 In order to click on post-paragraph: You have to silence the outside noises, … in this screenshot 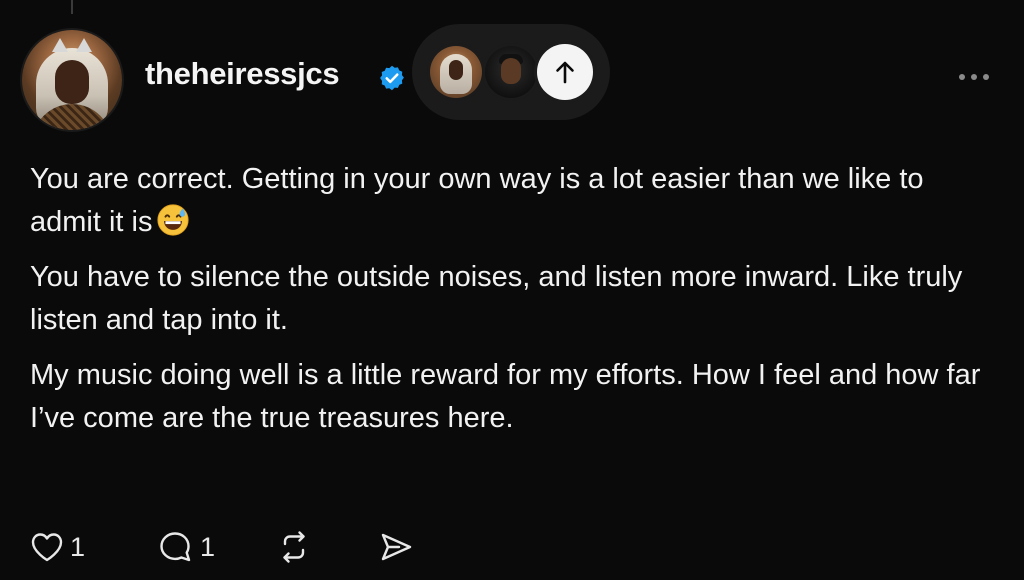, I will do `click(496, 298)`.